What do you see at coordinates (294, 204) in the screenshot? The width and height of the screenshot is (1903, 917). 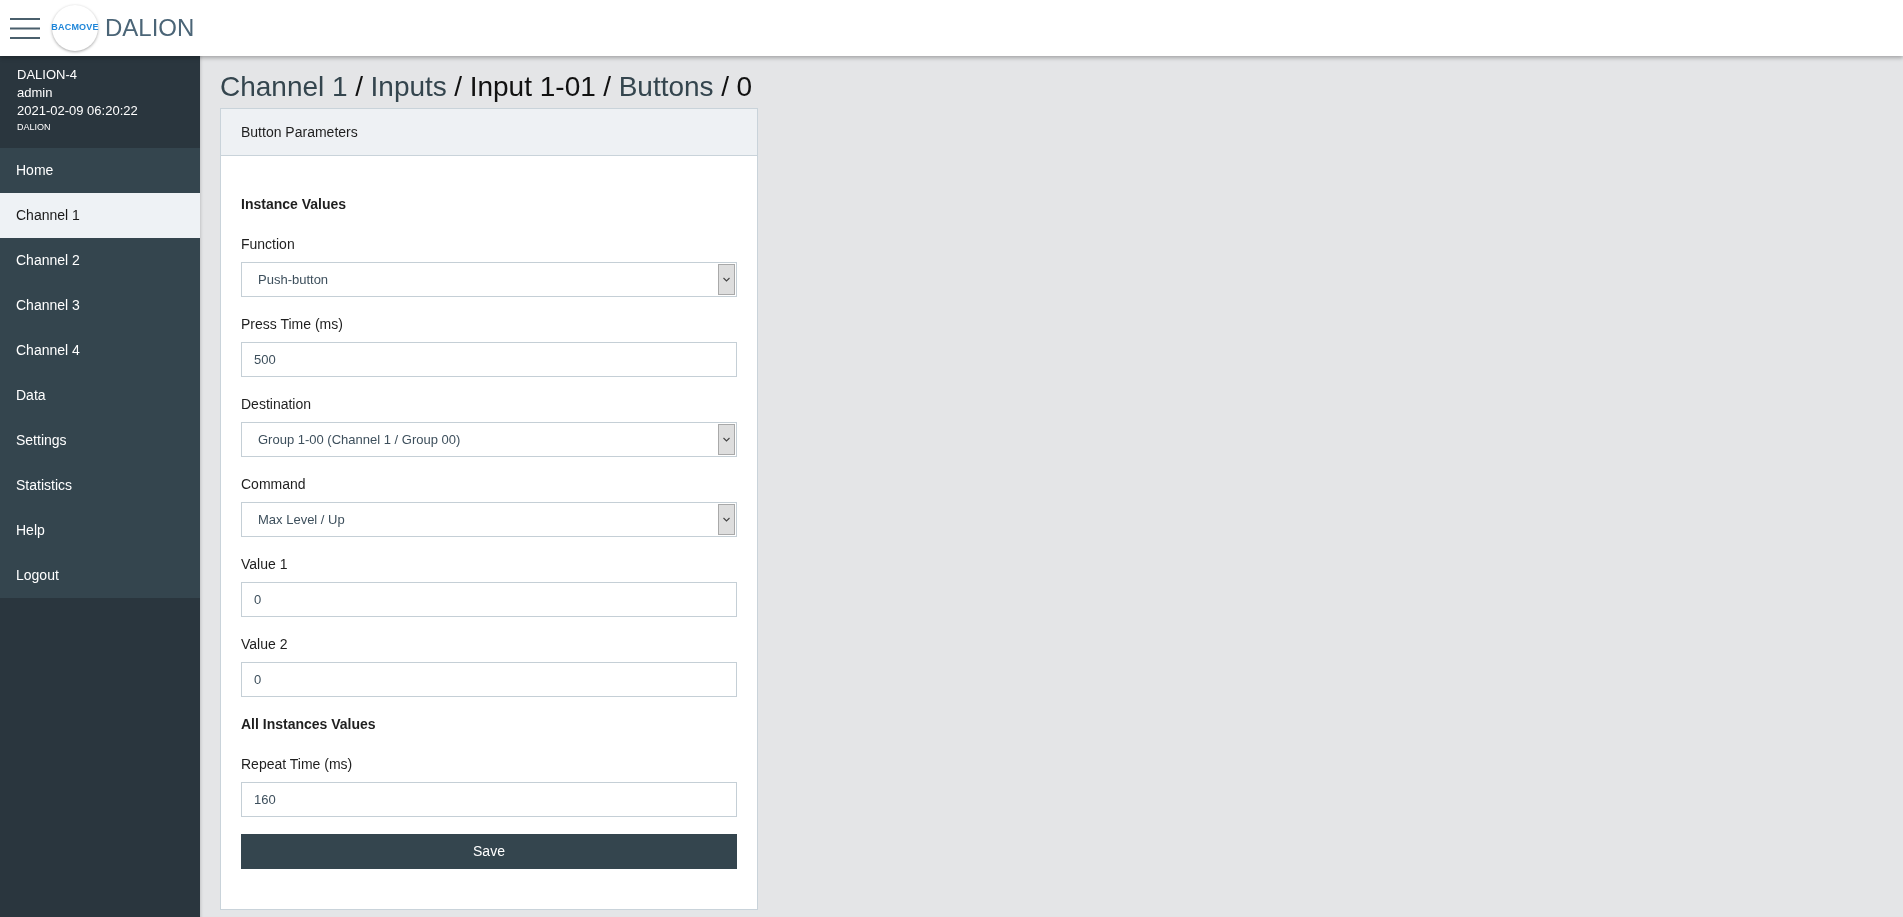 I see `section-heading: Instance Values` at bounding box center [294, 204].